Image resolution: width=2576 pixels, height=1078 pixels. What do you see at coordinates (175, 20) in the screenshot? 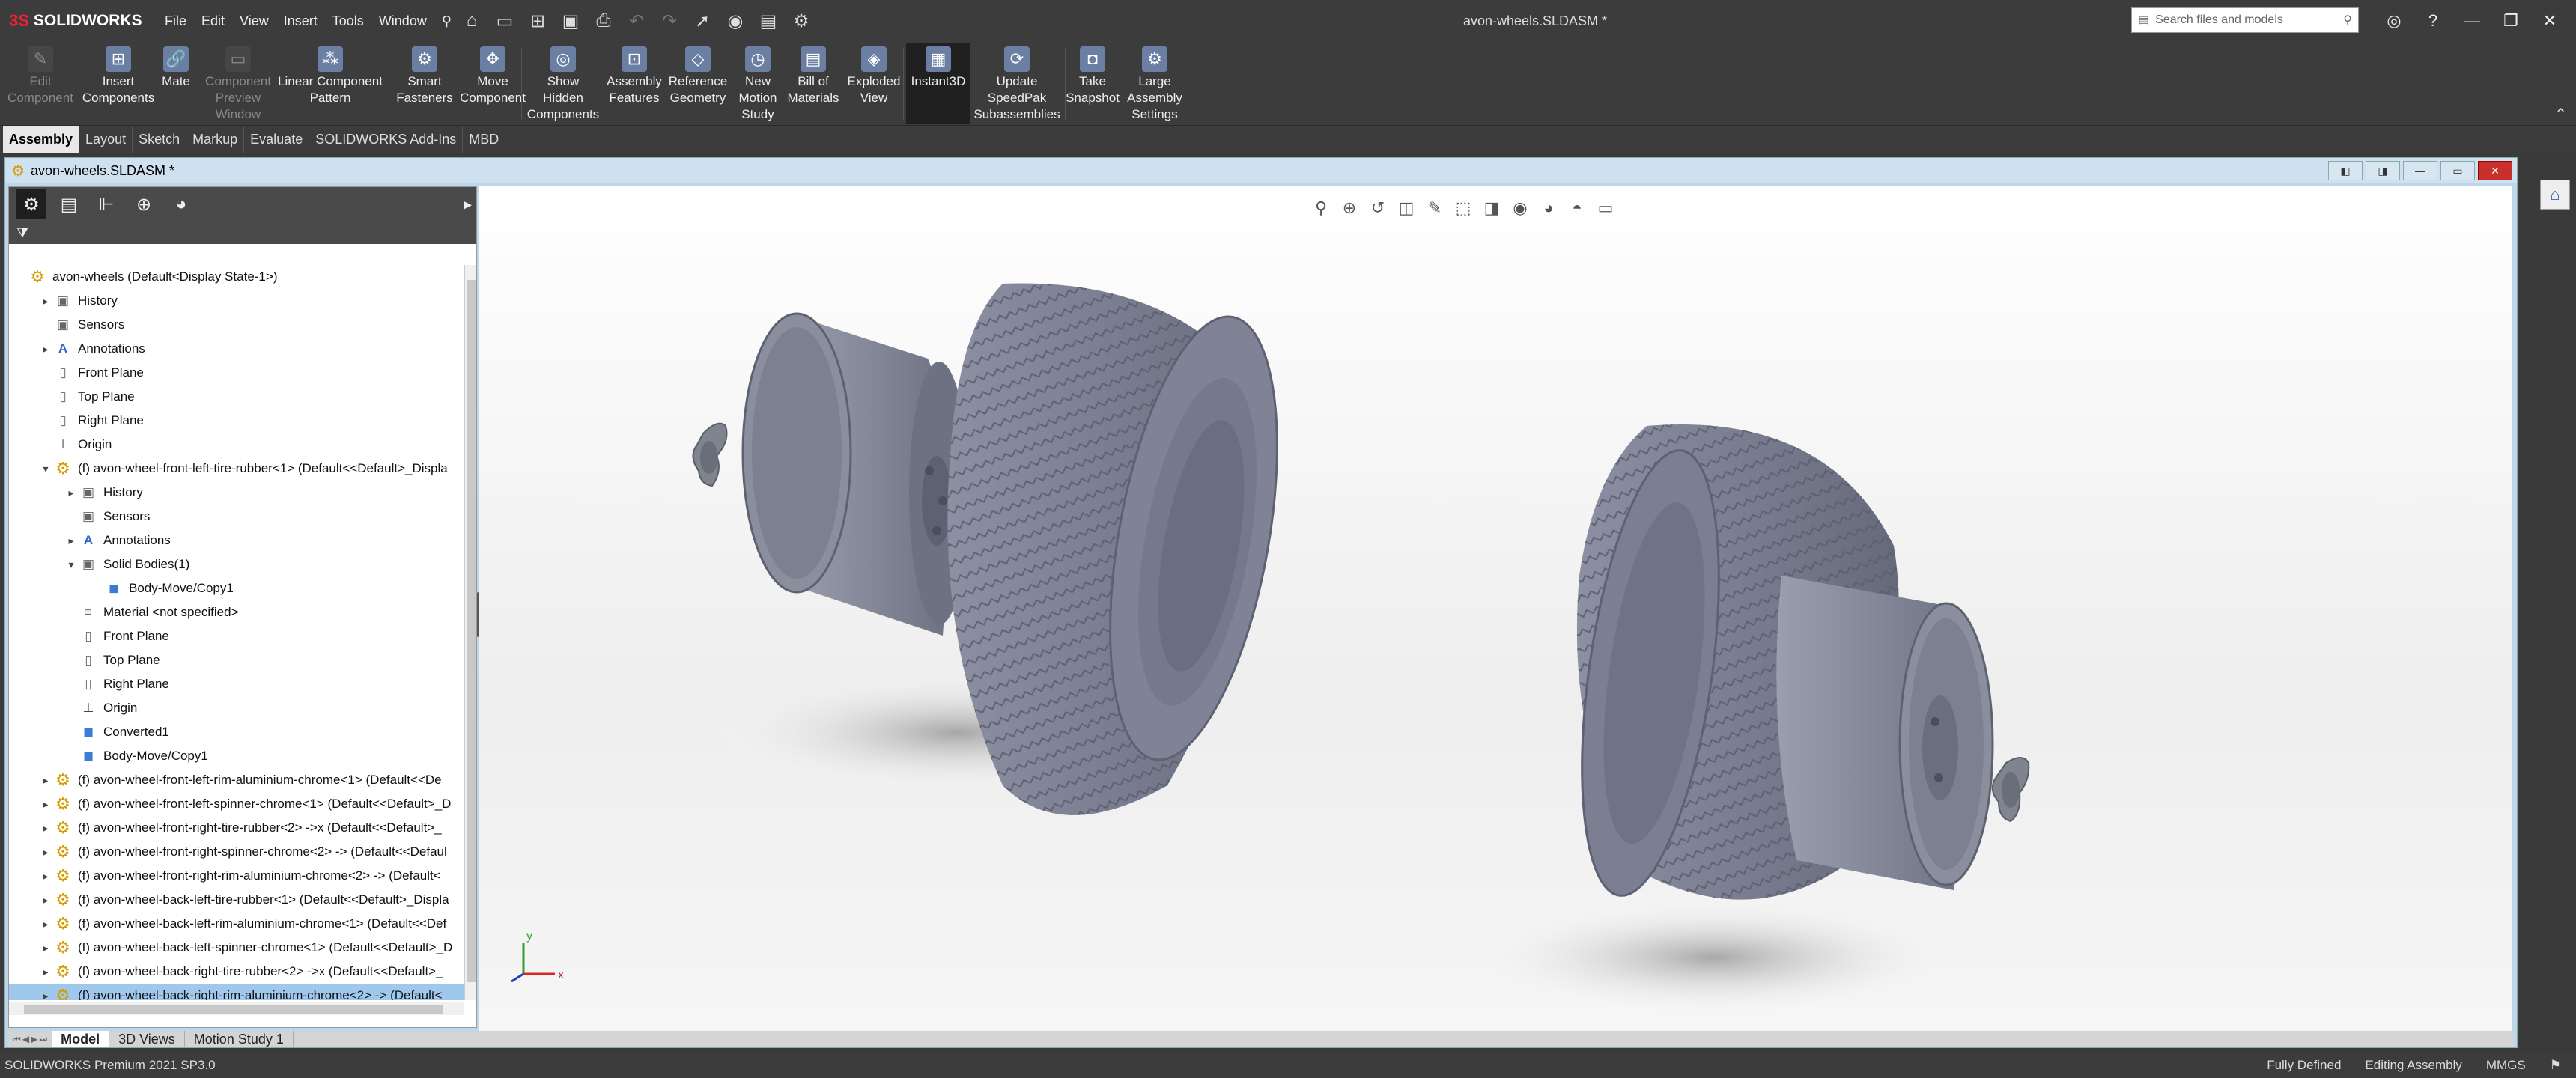
I see `menu-file: File` at bounding box center [175, 20].